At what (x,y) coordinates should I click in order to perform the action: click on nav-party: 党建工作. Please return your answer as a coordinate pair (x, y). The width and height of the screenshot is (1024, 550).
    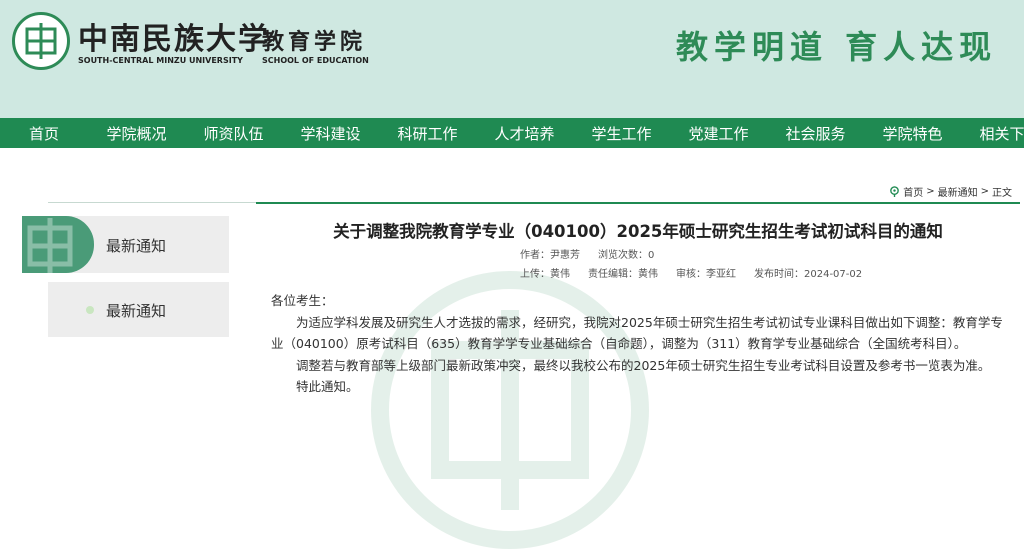
    Looking at the image, I should click on (718, 133).